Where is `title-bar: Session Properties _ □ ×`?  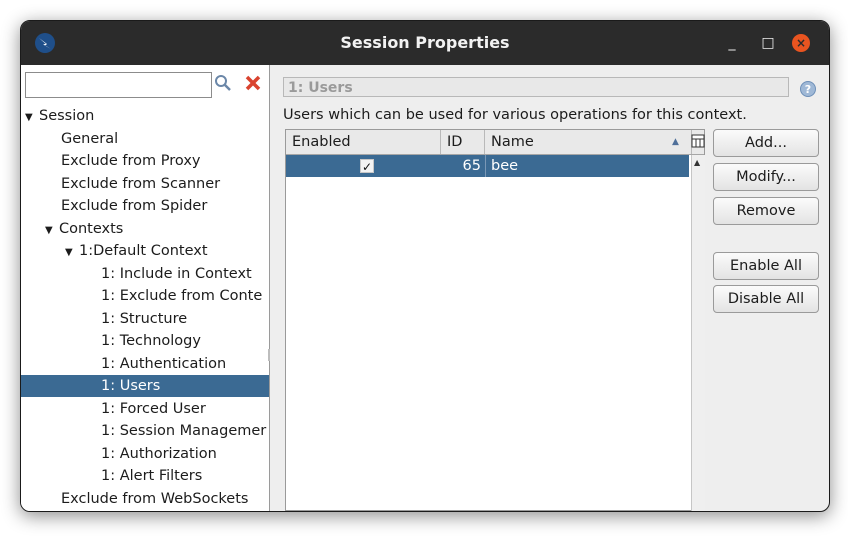
title-bar: Session Properties _ □ × is located at coordinates (425, 43).